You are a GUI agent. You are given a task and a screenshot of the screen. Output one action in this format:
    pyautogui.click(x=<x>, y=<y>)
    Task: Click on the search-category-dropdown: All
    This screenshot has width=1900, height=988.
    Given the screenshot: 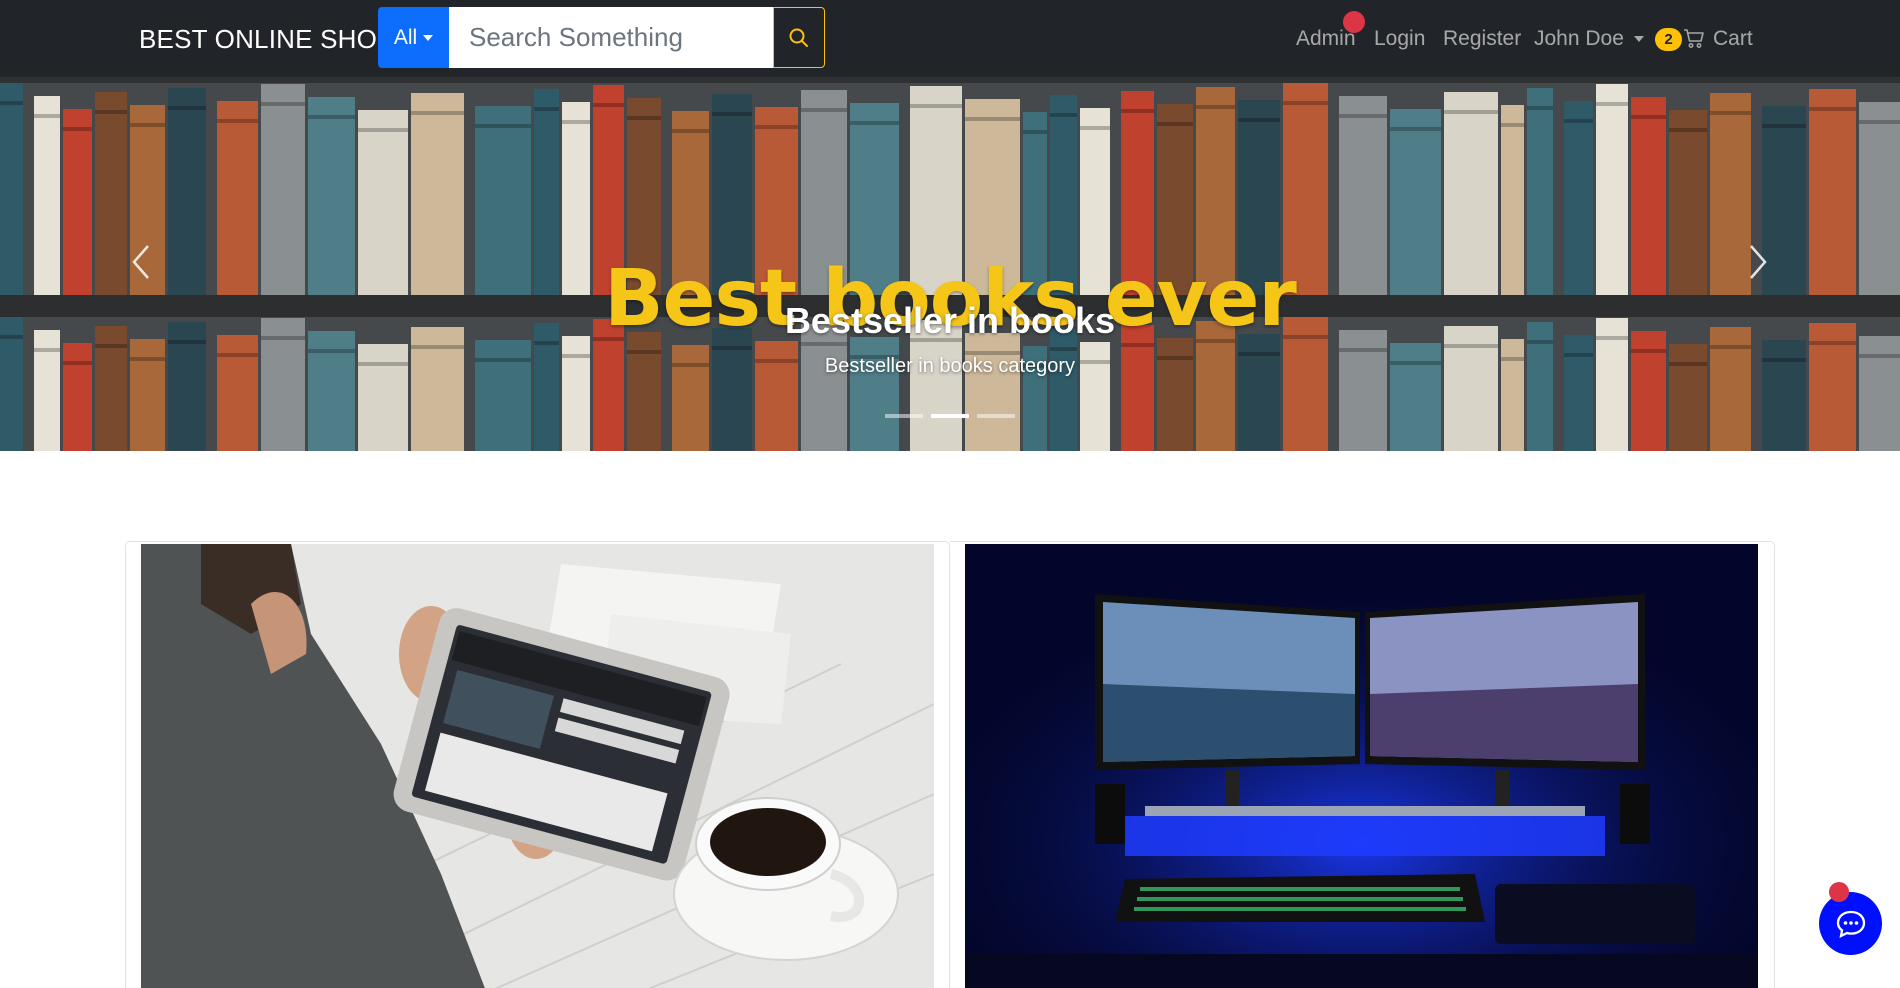 What is the action you would take?
    pyautogui.click(x=413, y=37)
    